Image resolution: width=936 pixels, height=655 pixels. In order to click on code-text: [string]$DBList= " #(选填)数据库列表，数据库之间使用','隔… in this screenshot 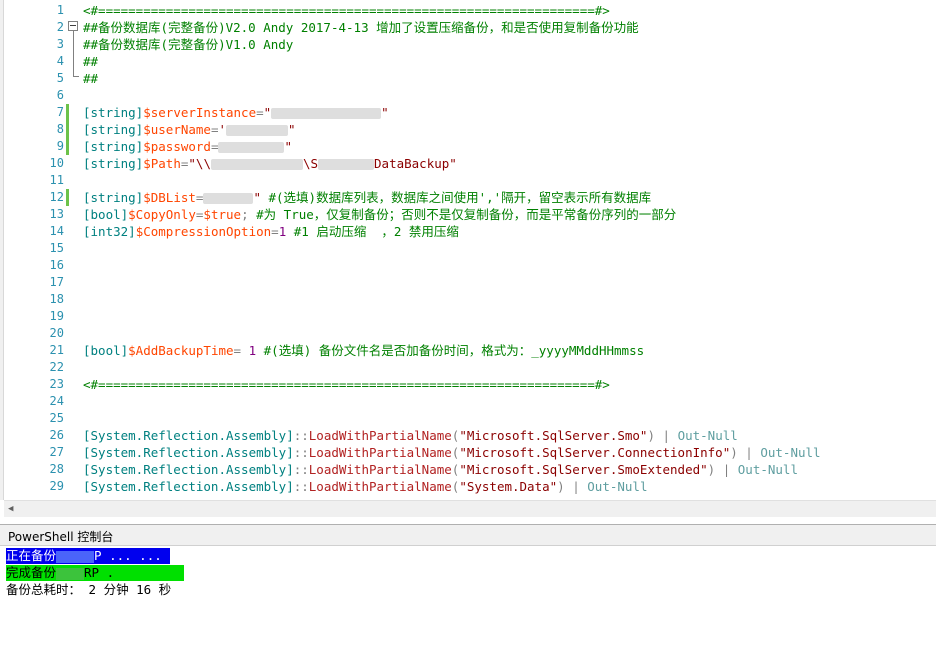, I will do `click(367, 197)`.